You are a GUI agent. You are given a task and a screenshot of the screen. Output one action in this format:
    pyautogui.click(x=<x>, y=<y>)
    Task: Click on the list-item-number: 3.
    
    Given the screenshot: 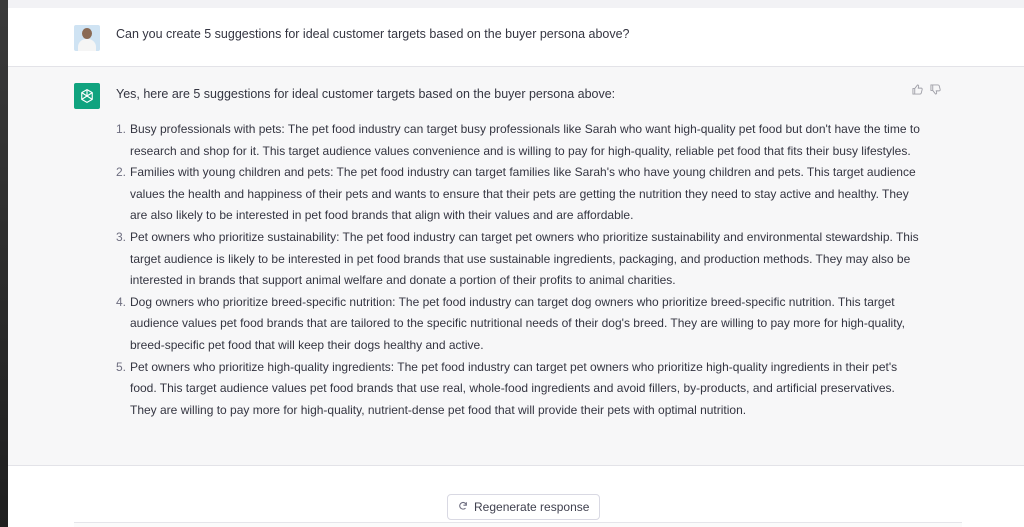 What is the action you would take?
    pyautogui.click(x=120, y=236)
    